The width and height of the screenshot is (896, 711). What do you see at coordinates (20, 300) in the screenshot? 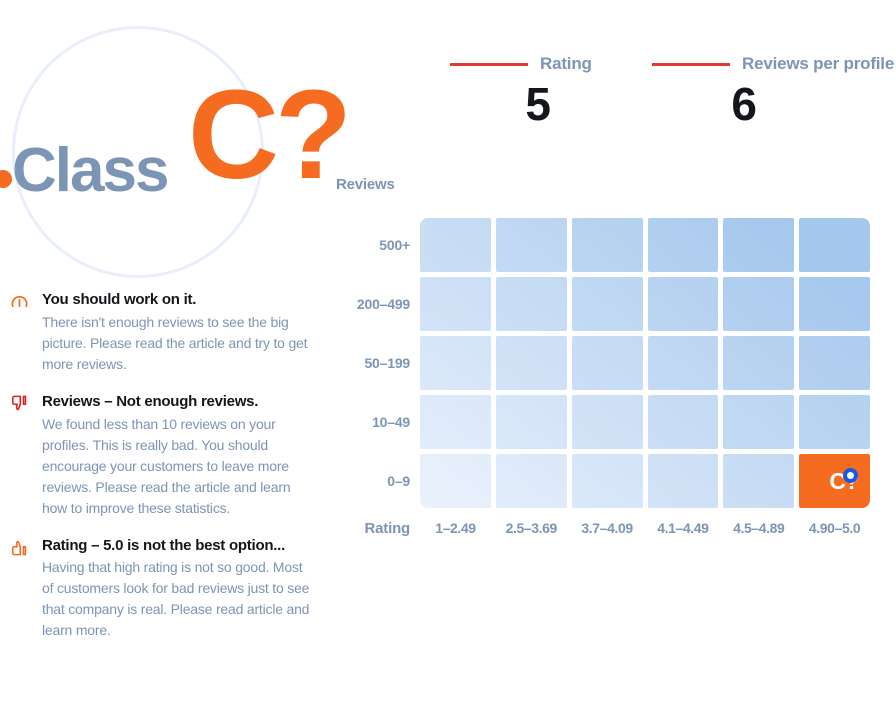
I see `gauge-icon` at bounding box center [20, 300].